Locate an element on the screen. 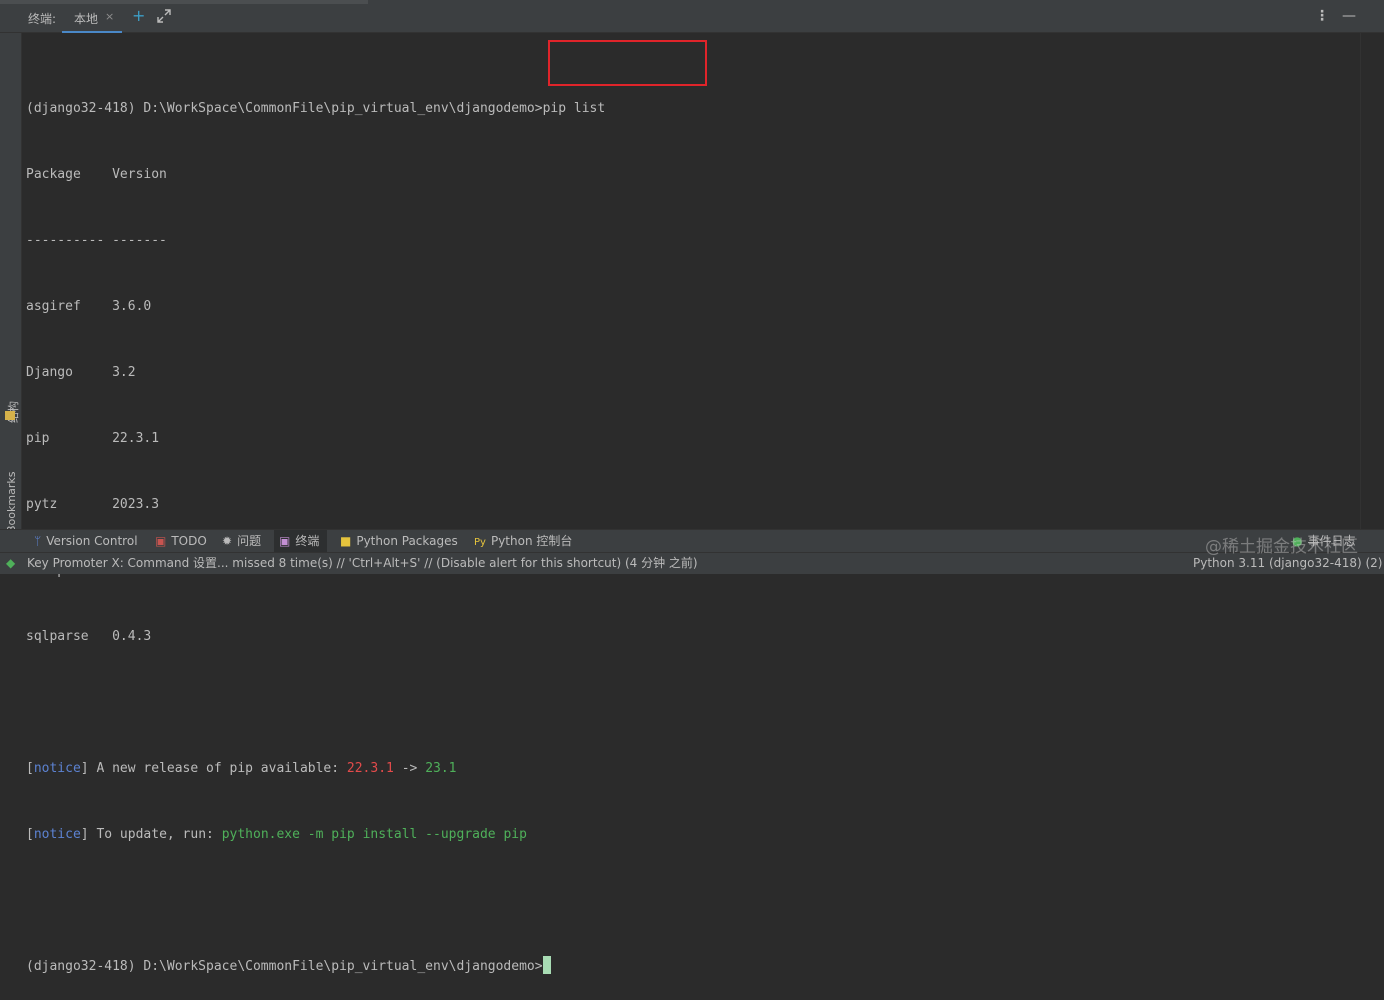 This screenshot has height=1000, width=1384. command: pip list is located at coordinates (574, 108).